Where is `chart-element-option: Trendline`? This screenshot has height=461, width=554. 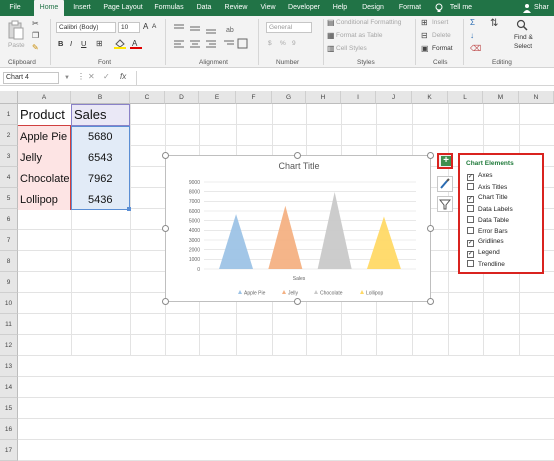
chart-element-option: Trendline is located at coordinates (486, 265).